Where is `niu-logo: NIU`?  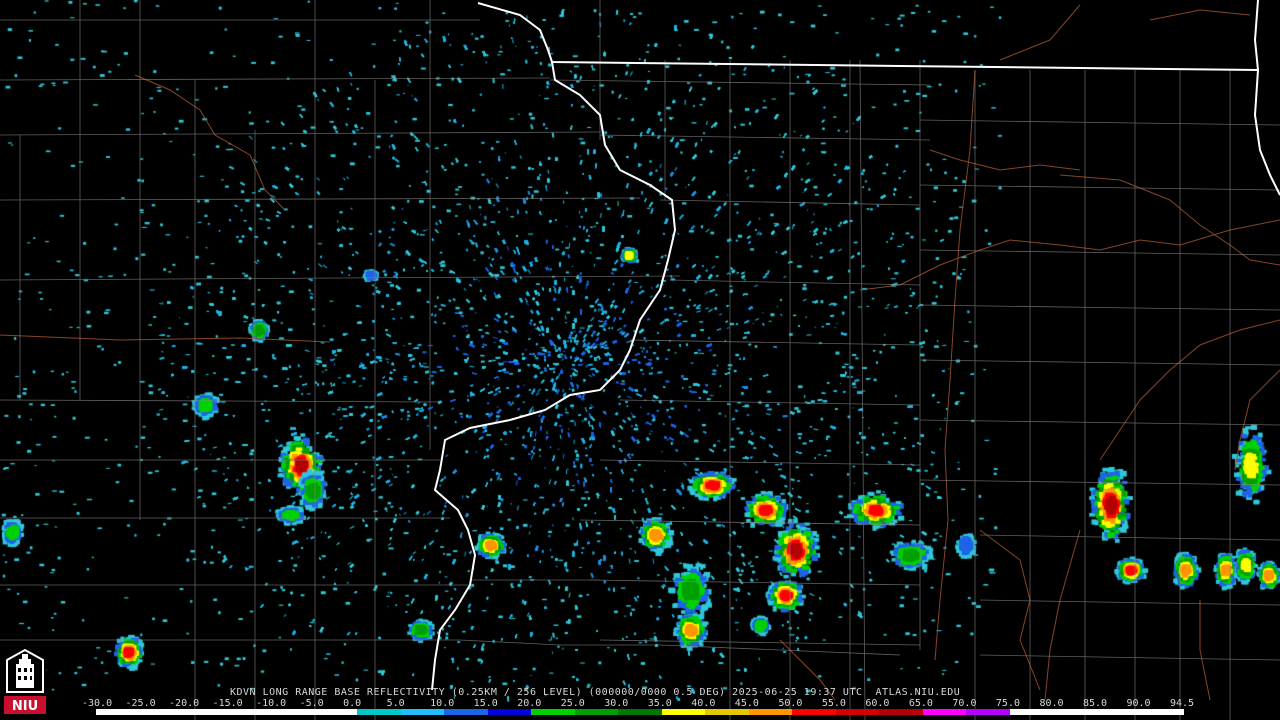 niu-logo: NIU is located at coordinates (25, 682).